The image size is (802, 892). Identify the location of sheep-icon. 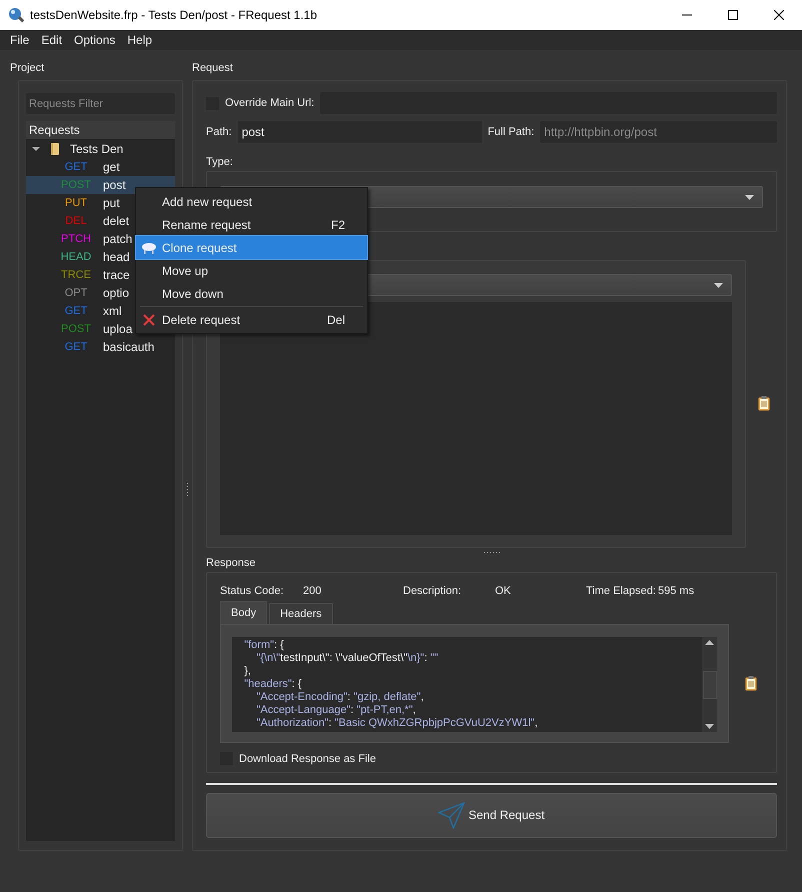
(149, 248).